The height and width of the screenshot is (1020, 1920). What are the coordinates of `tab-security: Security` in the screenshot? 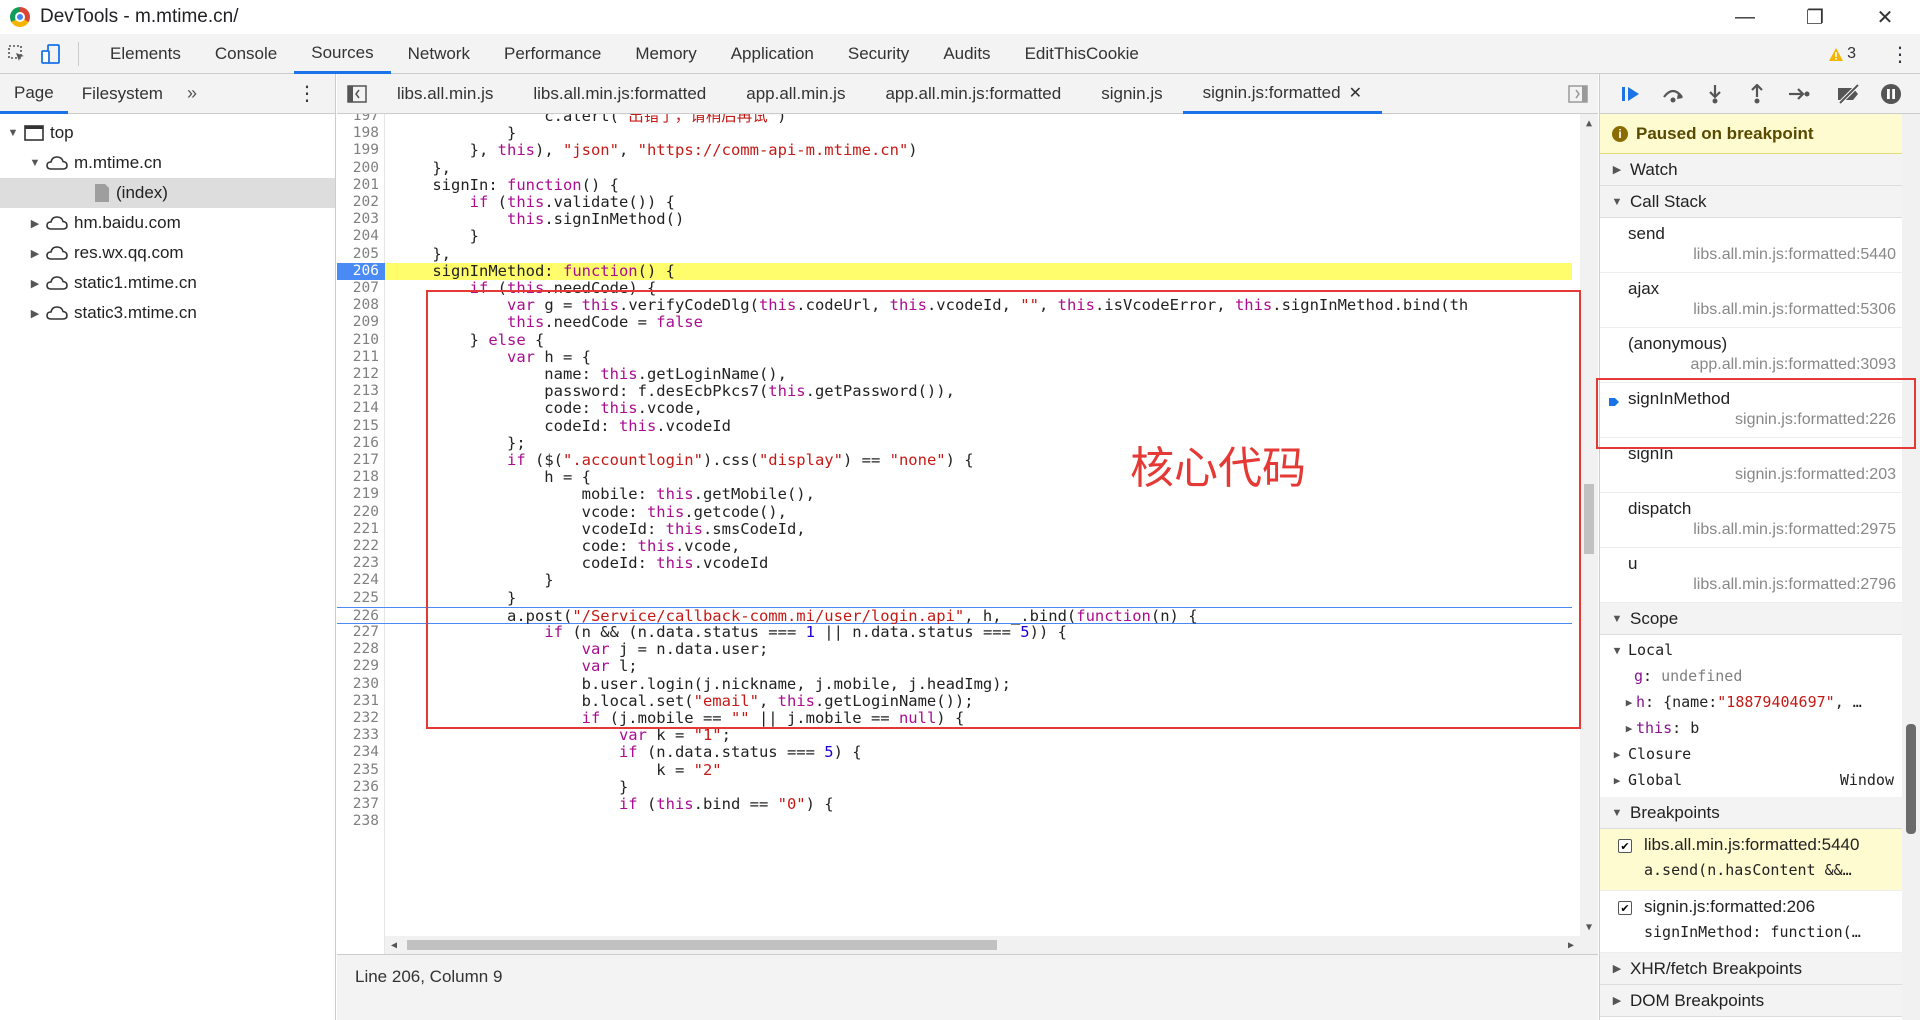 It's located at (878, 54).